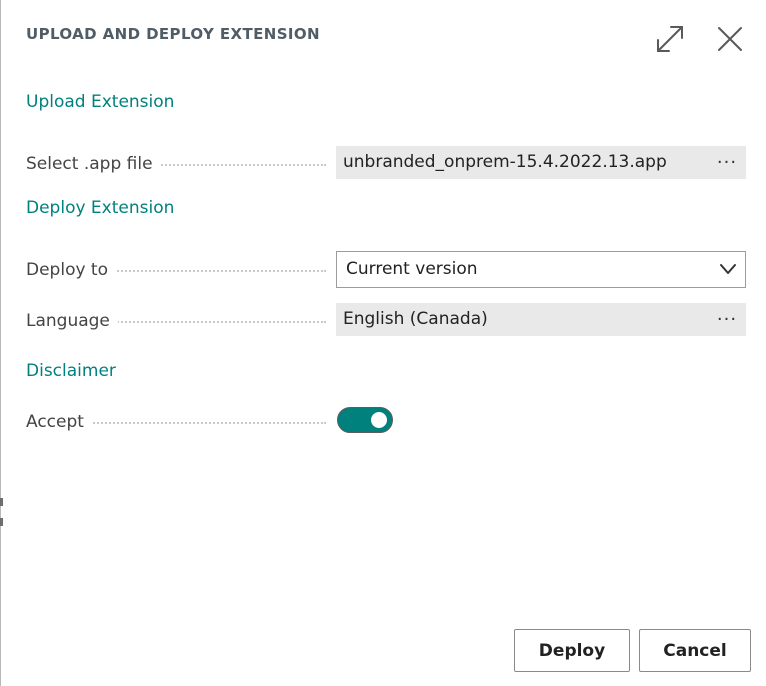  I want to click on upload-extension-header: Upload Extension, so click(100, 102).